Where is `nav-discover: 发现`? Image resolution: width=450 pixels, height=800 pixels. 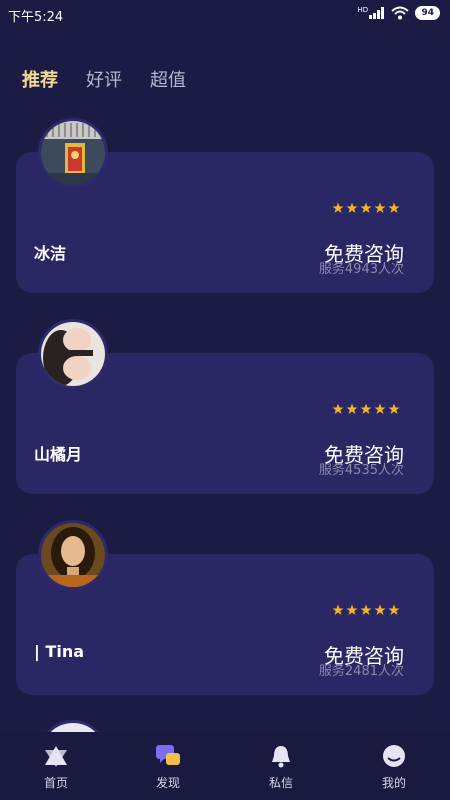 nav-discover: 发现 is located at coordinates (168, 767).